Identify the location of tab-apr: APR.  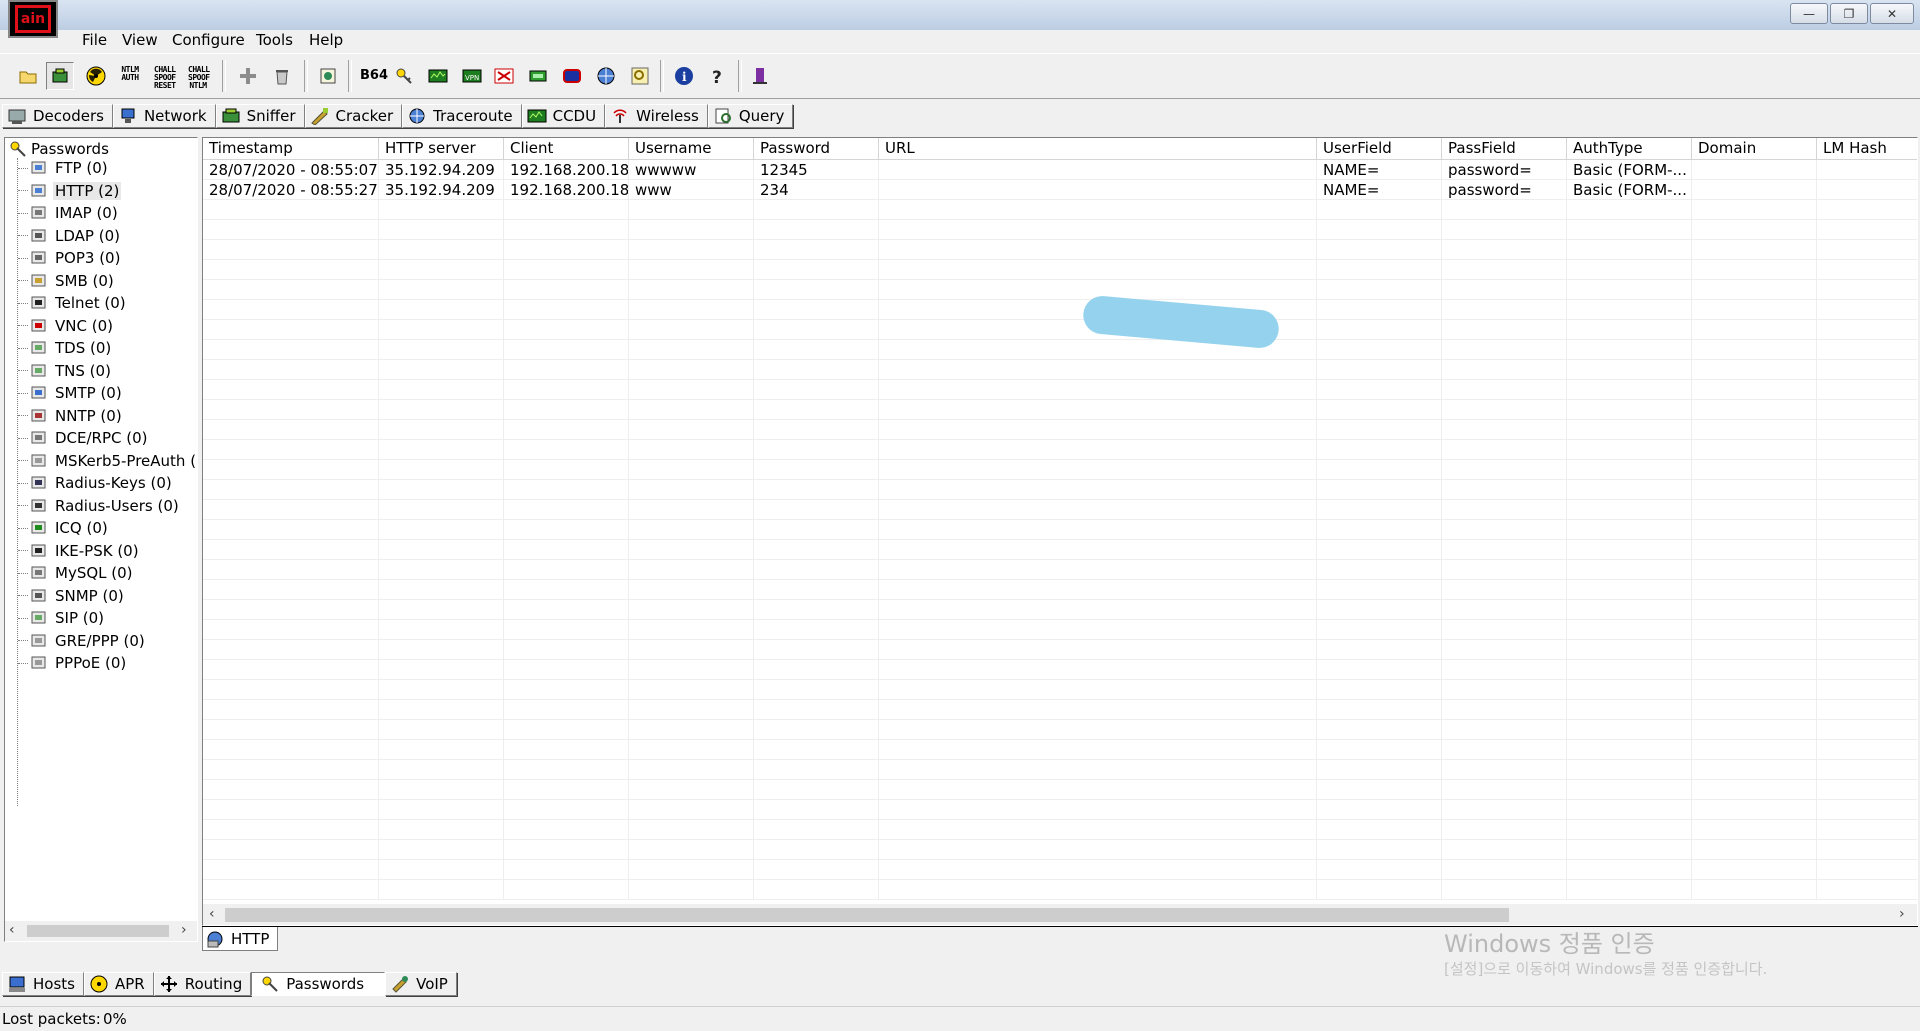
(118, 984).